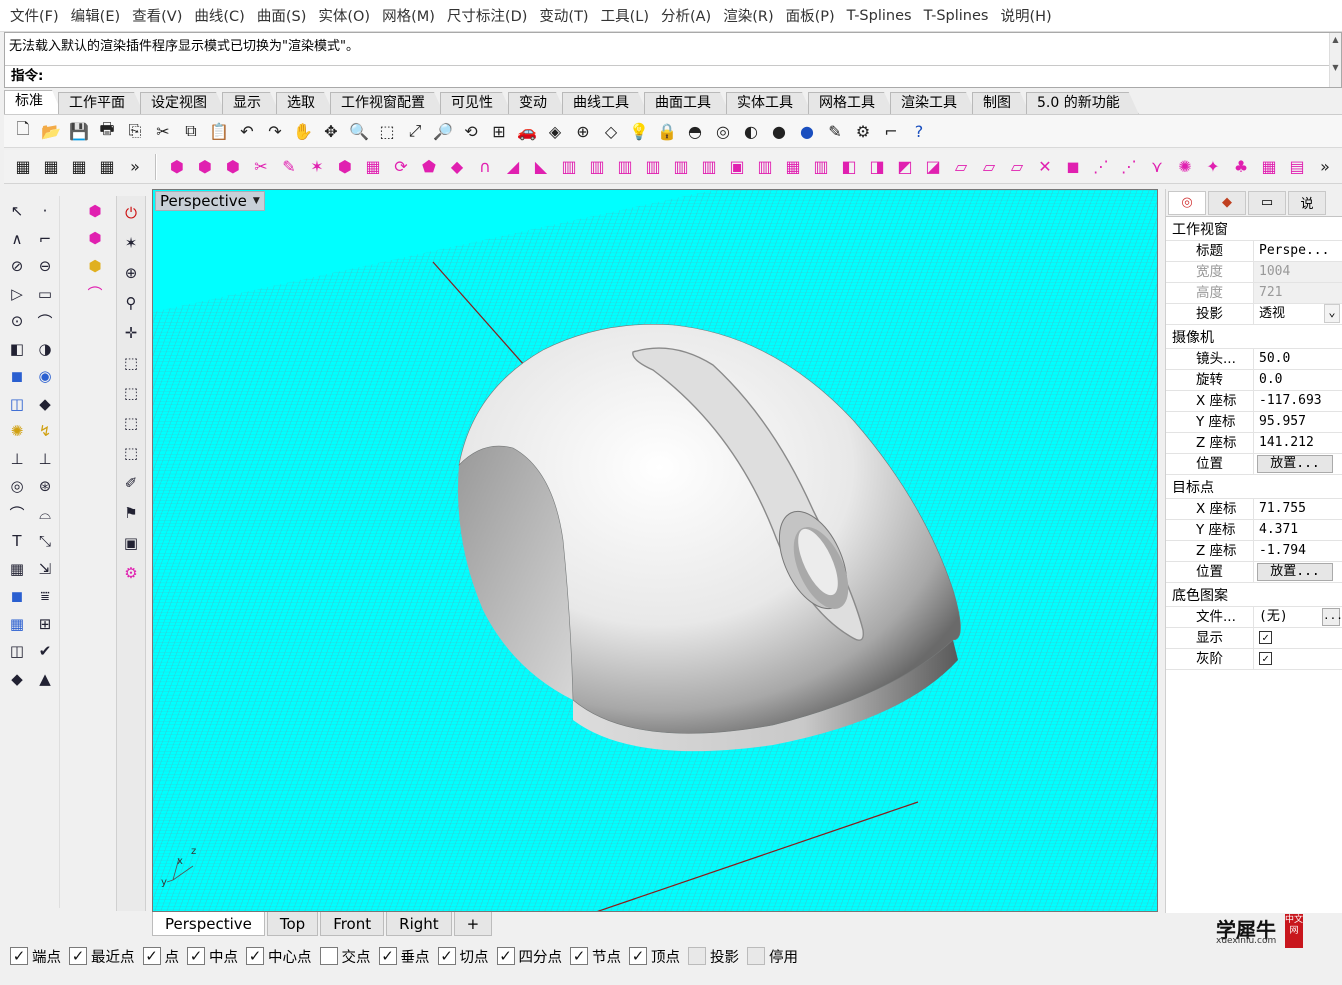 This screenshot has width=1342, height=985. I want to click on properties-tab-material: ◆, so click(1227, 202).